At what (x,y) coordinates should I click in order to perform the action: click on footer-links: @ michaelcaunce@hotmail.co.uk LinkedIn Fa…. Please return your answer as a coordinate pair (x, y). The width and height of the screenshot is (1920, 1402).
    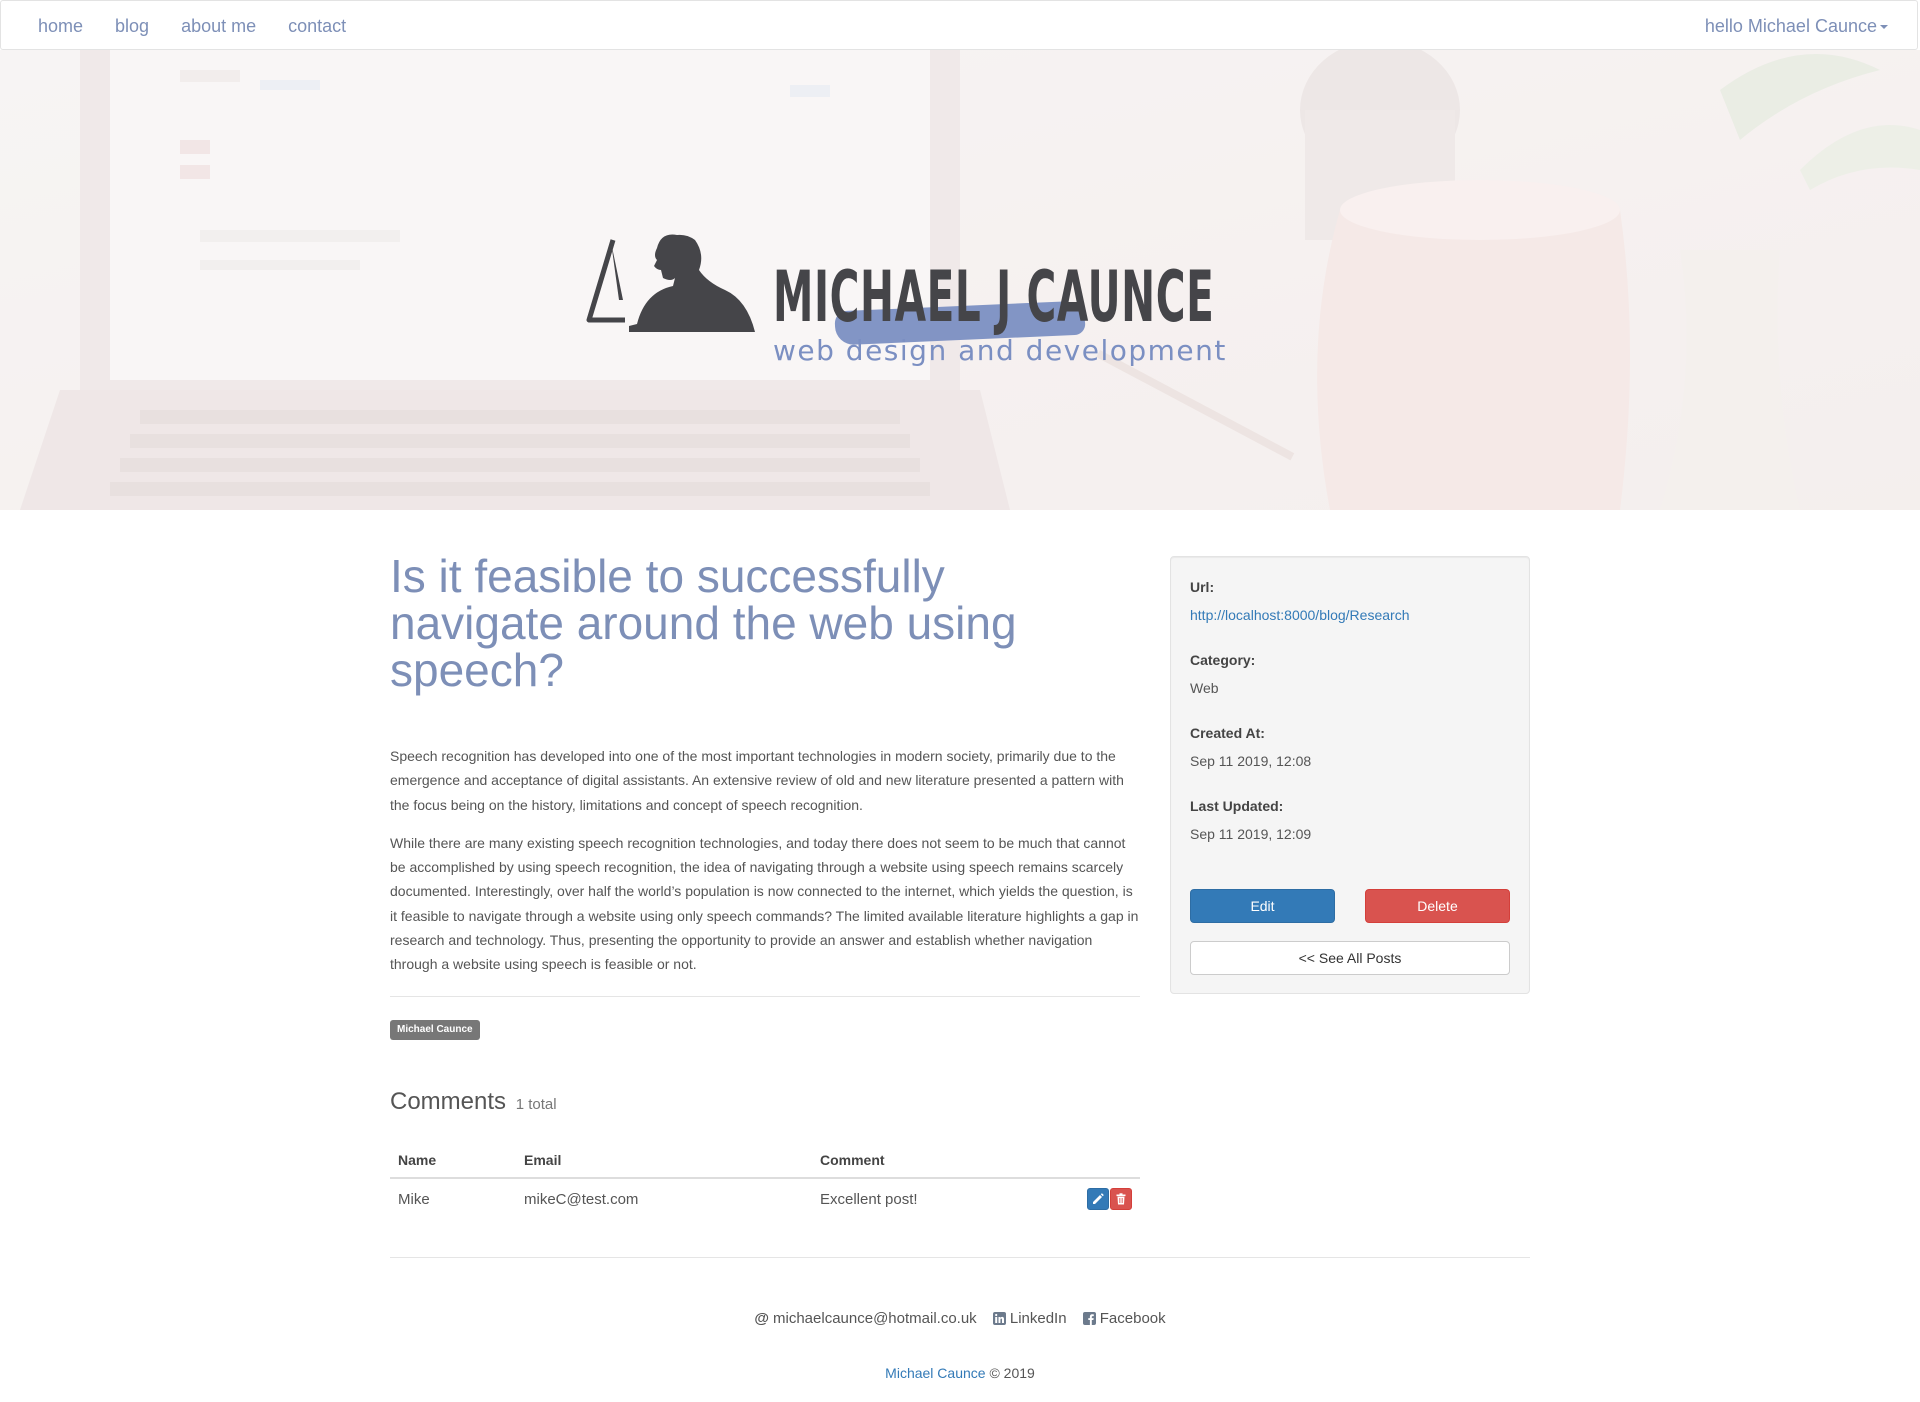
    Looking at the image, I should click on (960, 1318).